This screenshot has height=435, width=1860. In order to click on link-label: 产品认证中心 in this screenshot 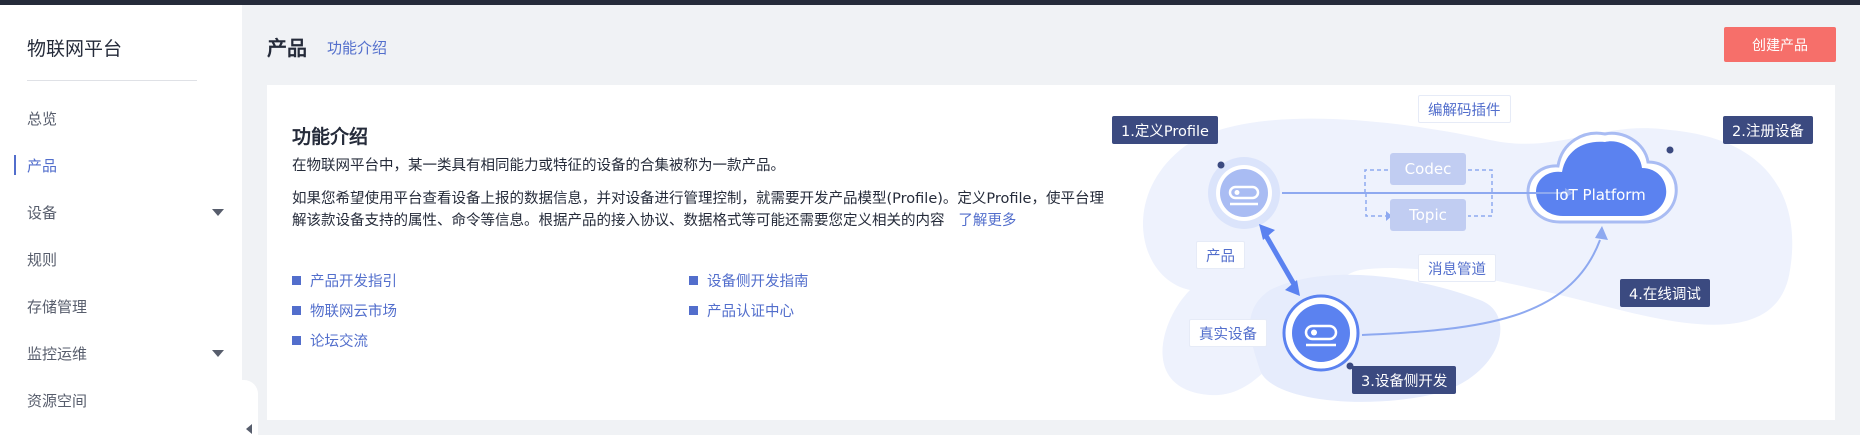, I will do `click(750, 311)`.